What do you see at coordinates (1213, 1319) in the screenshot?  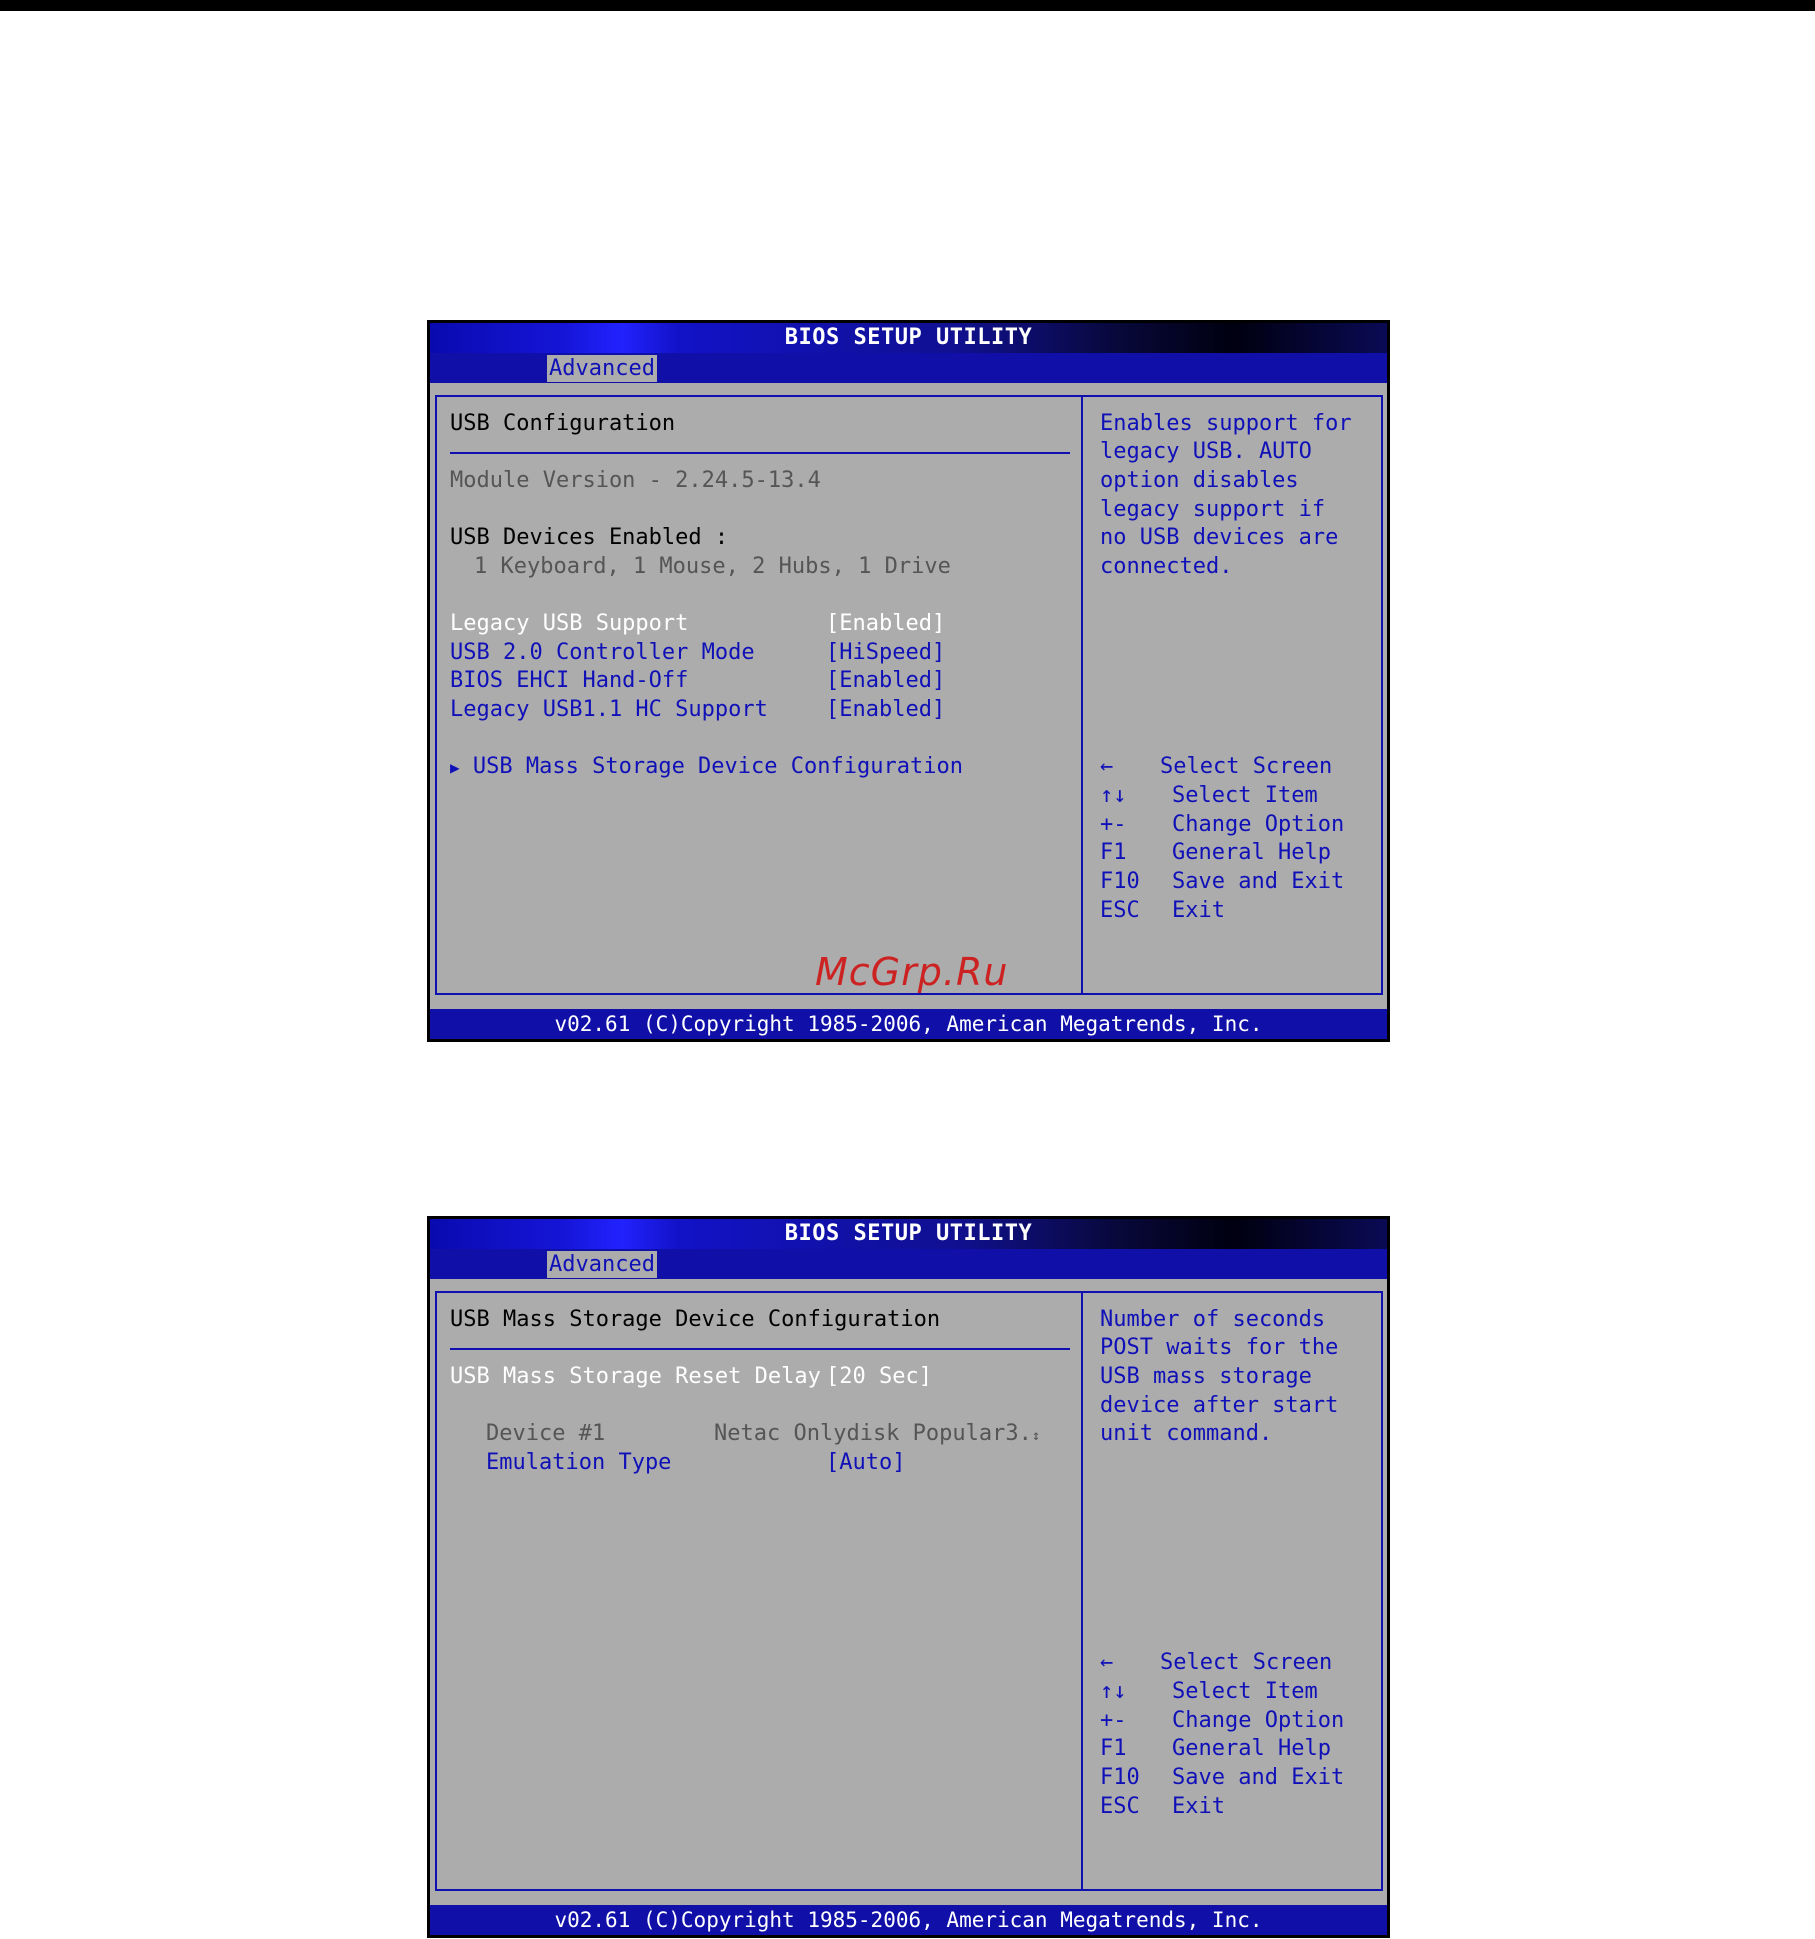 I see `help-line-1: Number of seconds` at bounding box center [1213, 1319].